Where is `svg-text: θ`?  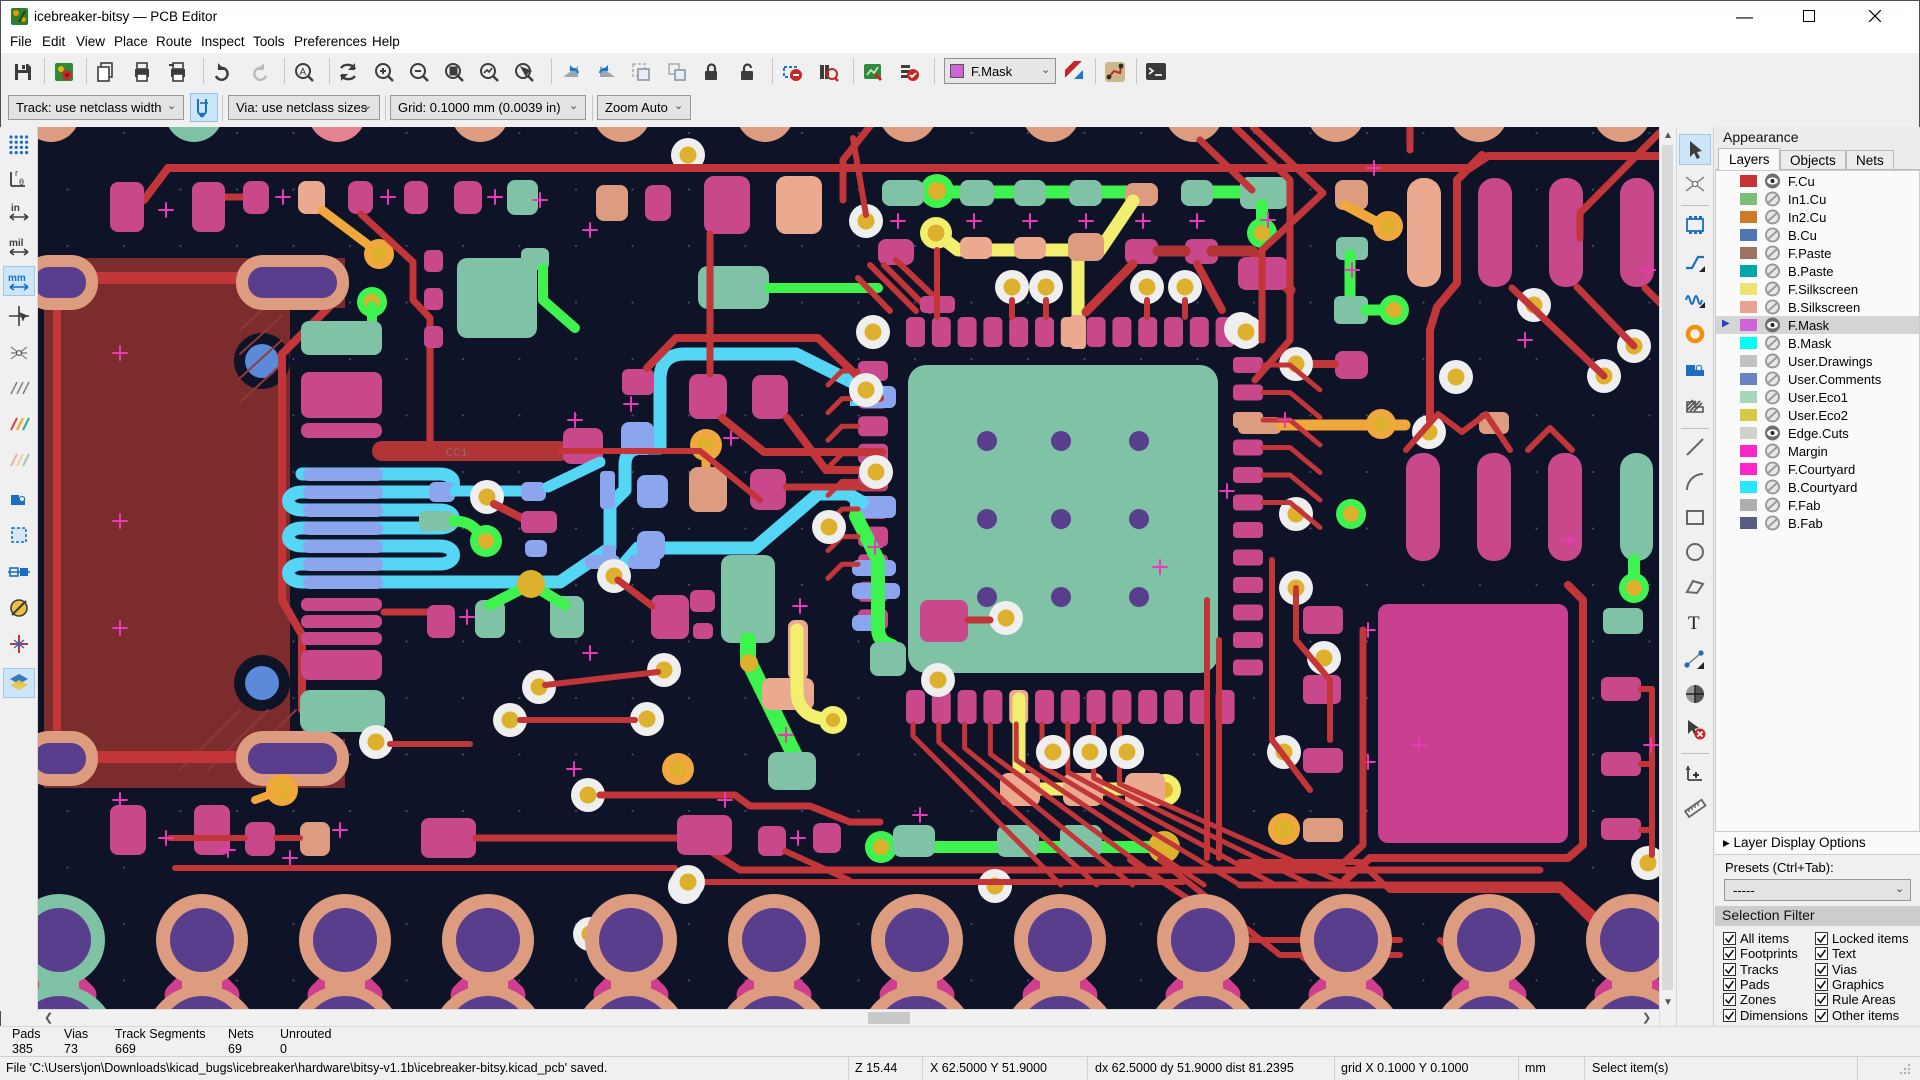 svg-text: θ is located at coordinates (21, 182).